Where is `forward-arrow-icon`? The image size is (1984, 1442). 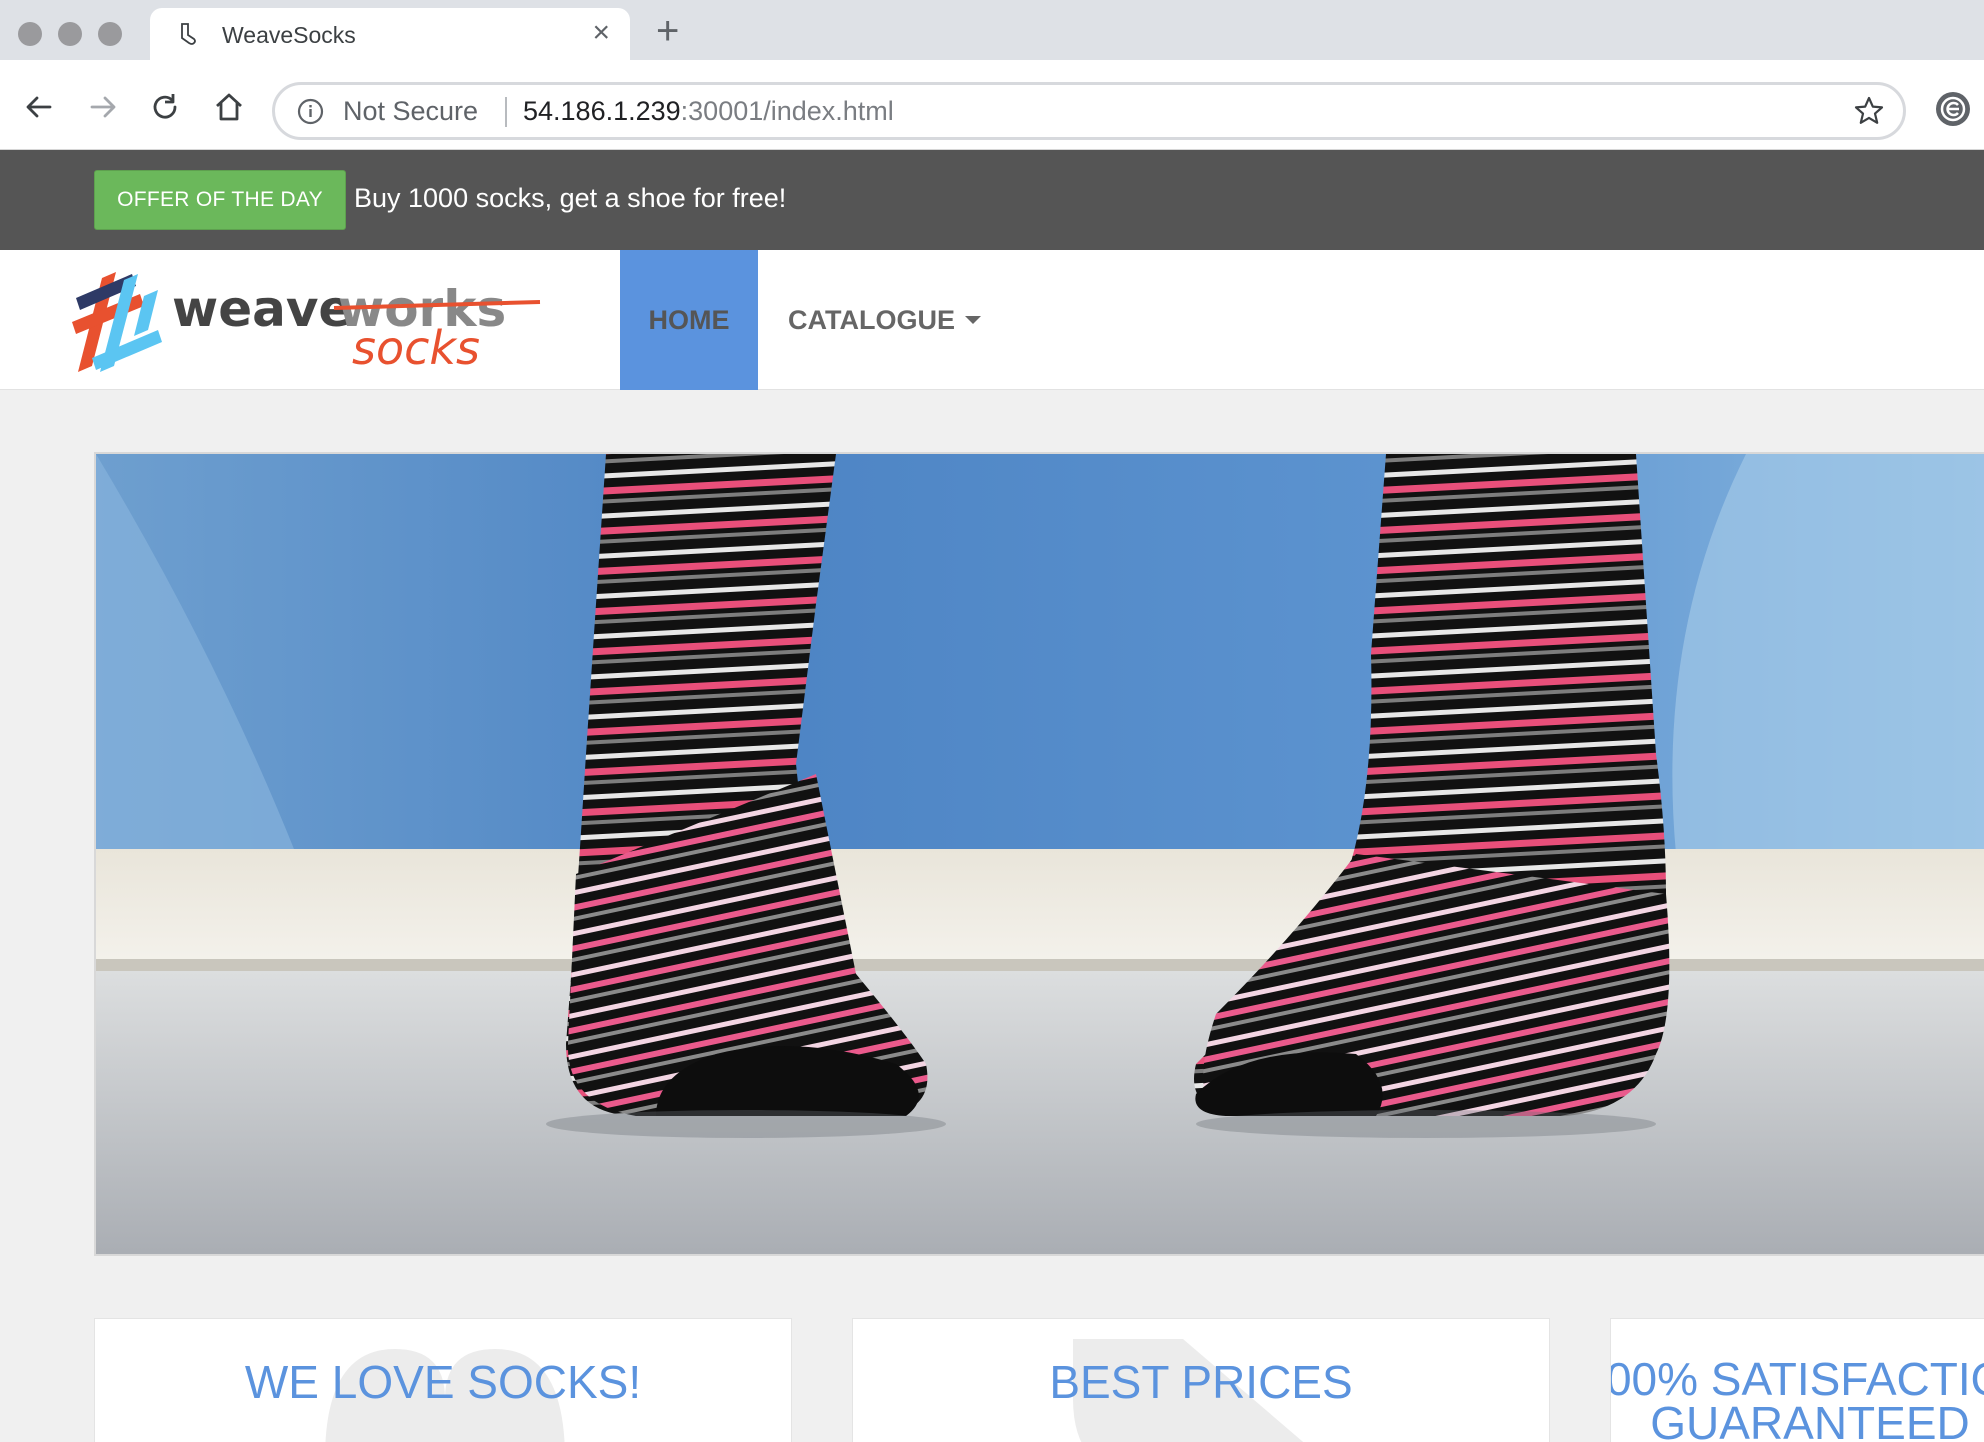
forward-arrow-icon is located at coordinates (103, 107).